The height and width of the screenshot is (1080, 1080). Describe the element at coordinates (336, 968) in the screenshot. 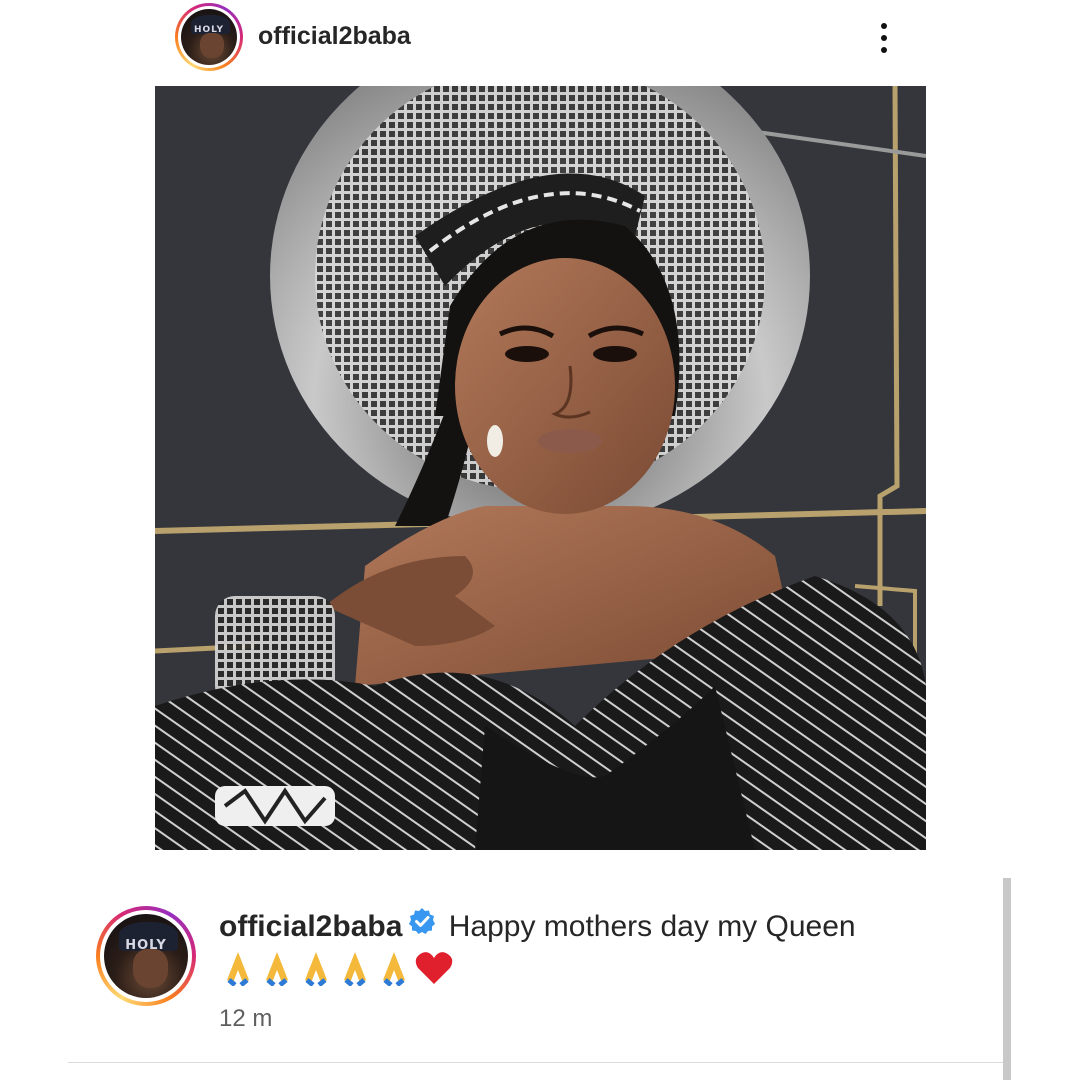

I see `caption-emojis: 🙏` at that location.